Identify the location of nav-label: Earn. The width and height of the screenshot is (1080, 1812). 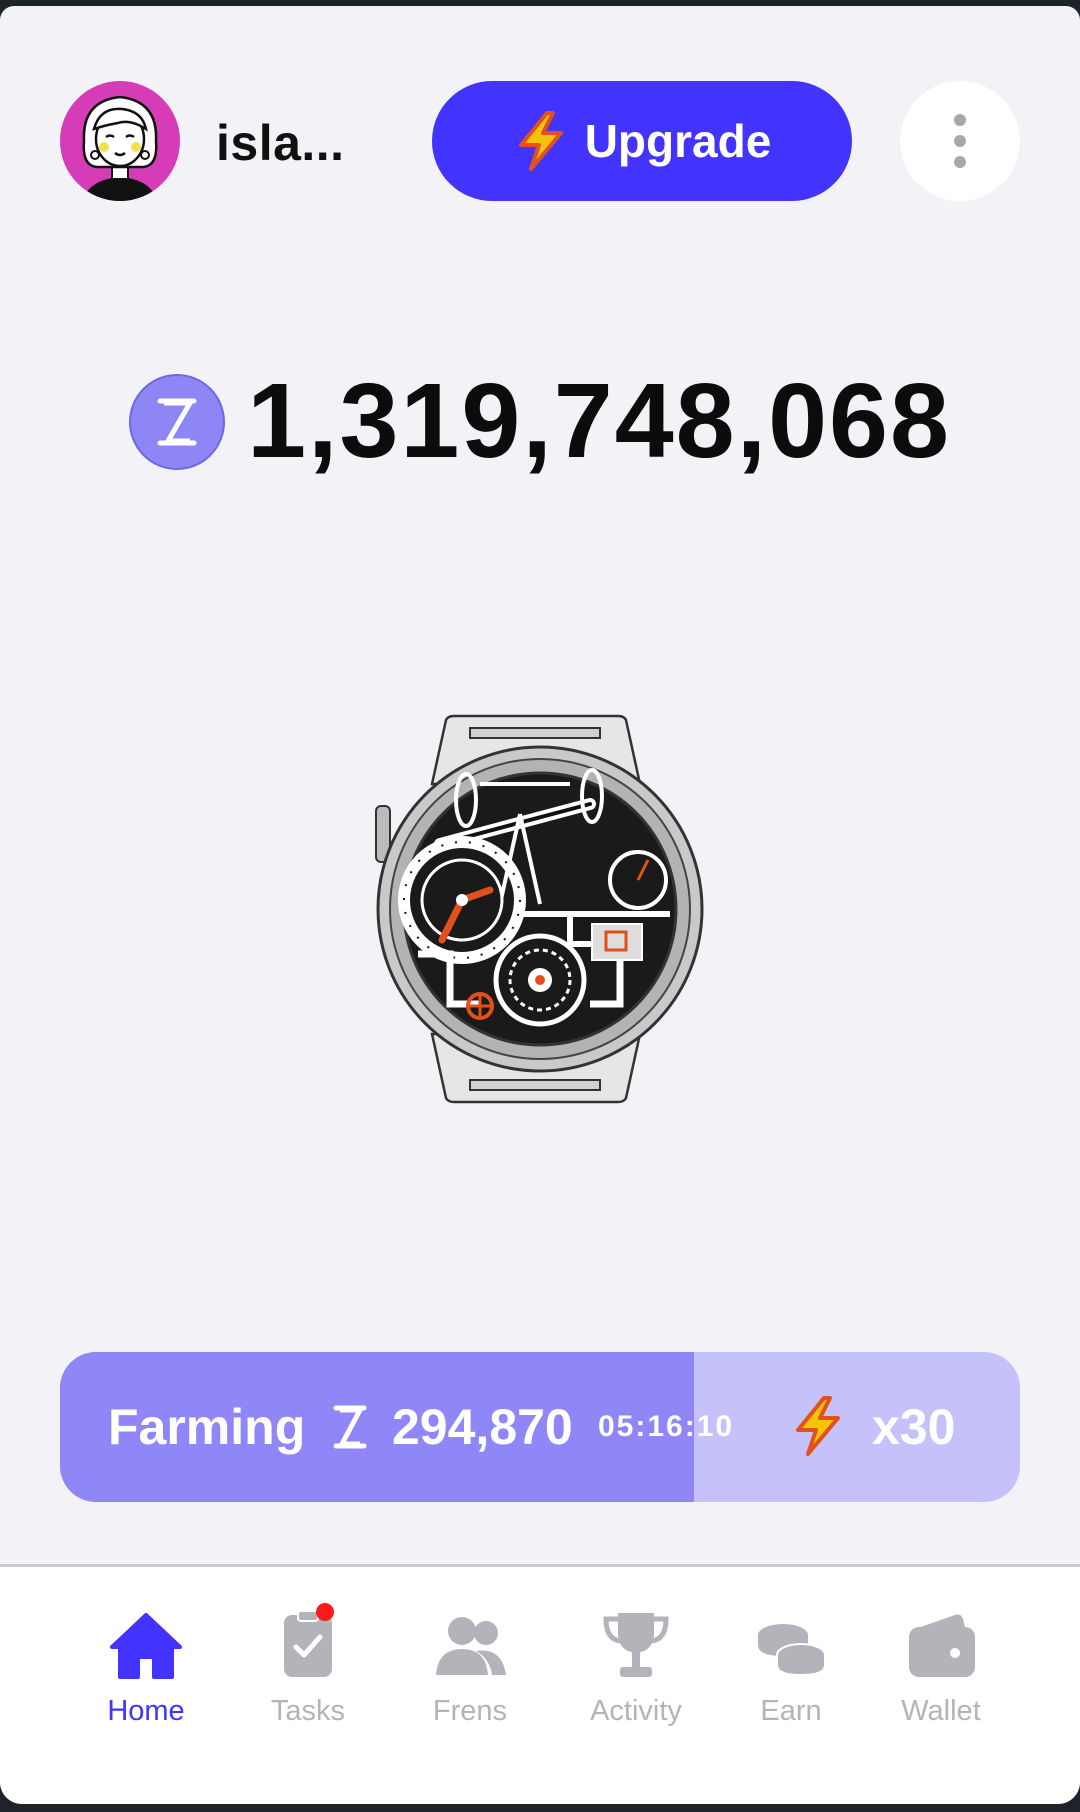
(791, 1711).